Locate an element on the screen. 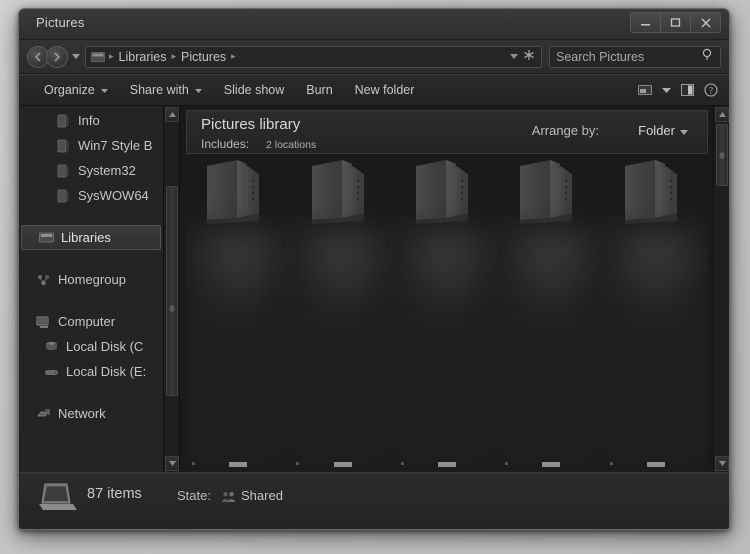 This screenshot has width=750, height=554. library-icon is located at coordinates (98, 57).